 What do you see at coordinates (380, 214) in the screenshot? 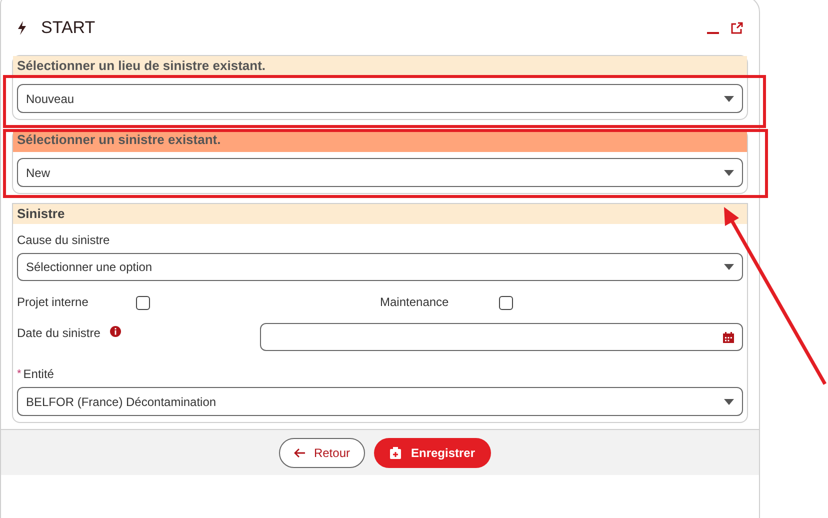
I see `section-heading: Sinistre` at bounding box center [380, 214].